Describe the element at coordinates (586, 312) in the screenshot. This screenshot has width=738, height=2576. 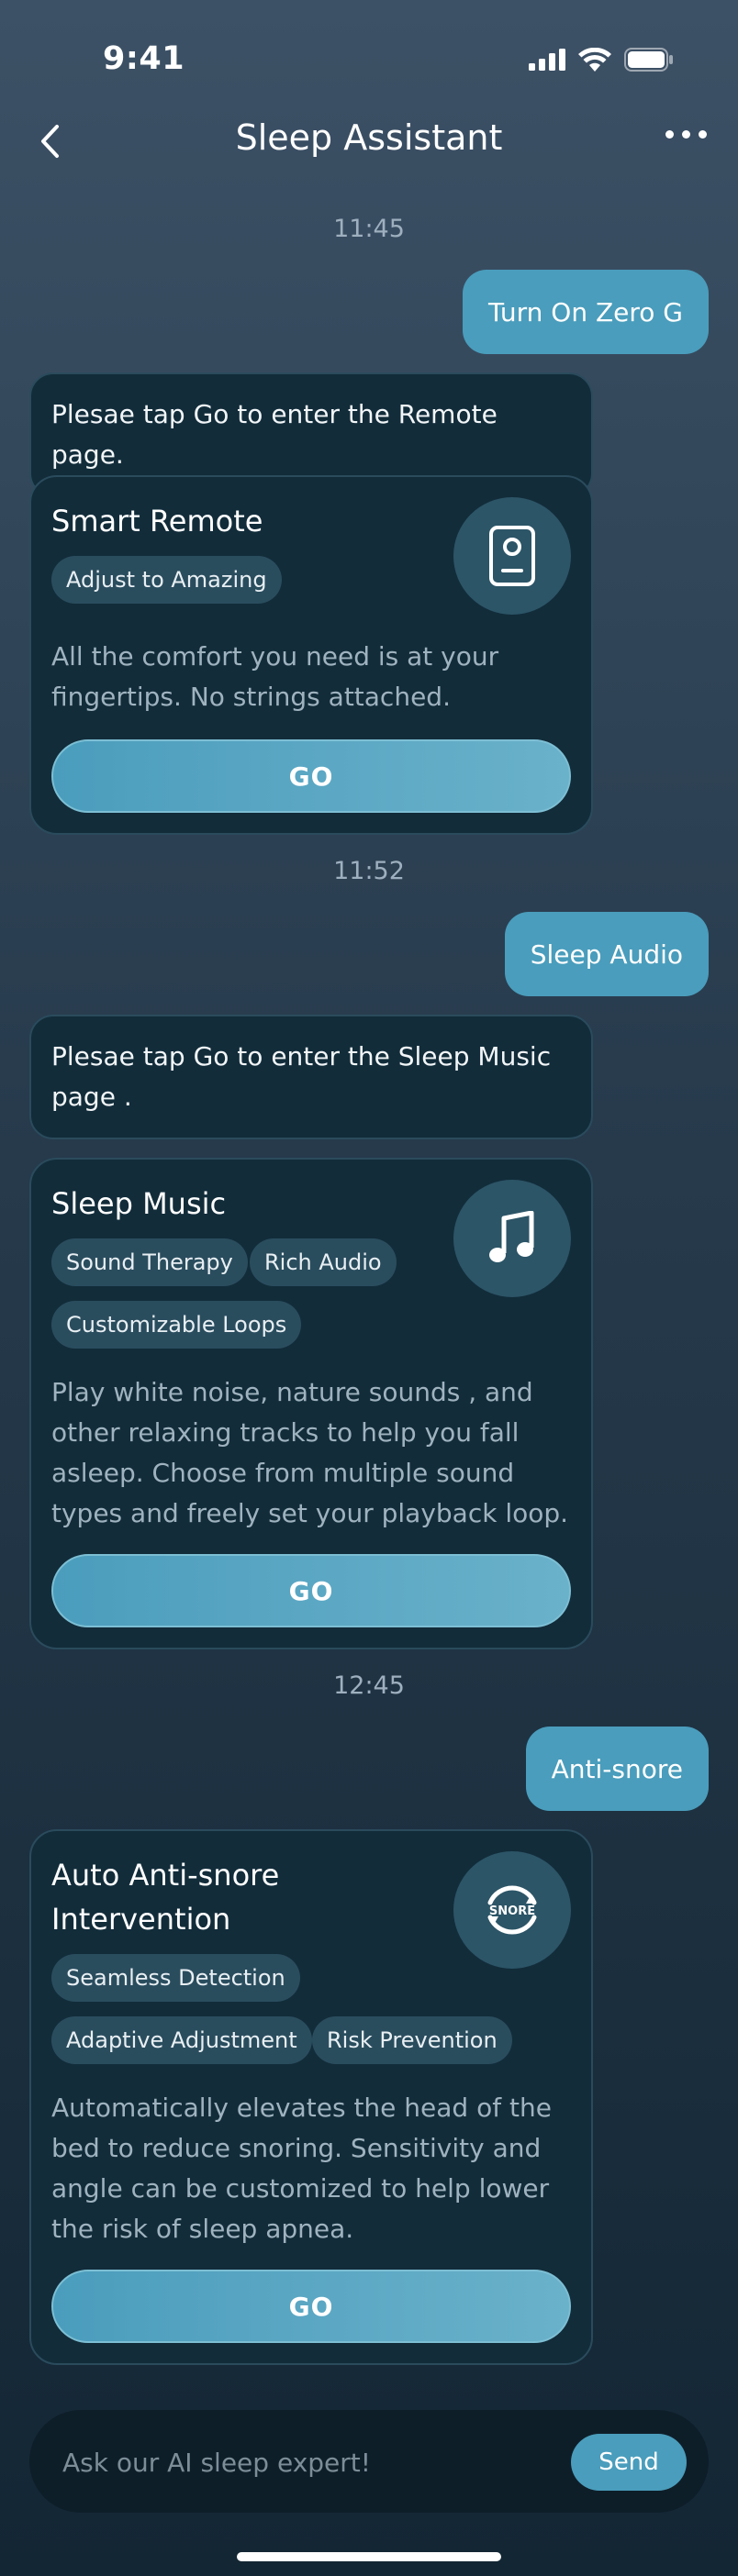
I see `user-message-bubble: Turn On Zero G` at that location.